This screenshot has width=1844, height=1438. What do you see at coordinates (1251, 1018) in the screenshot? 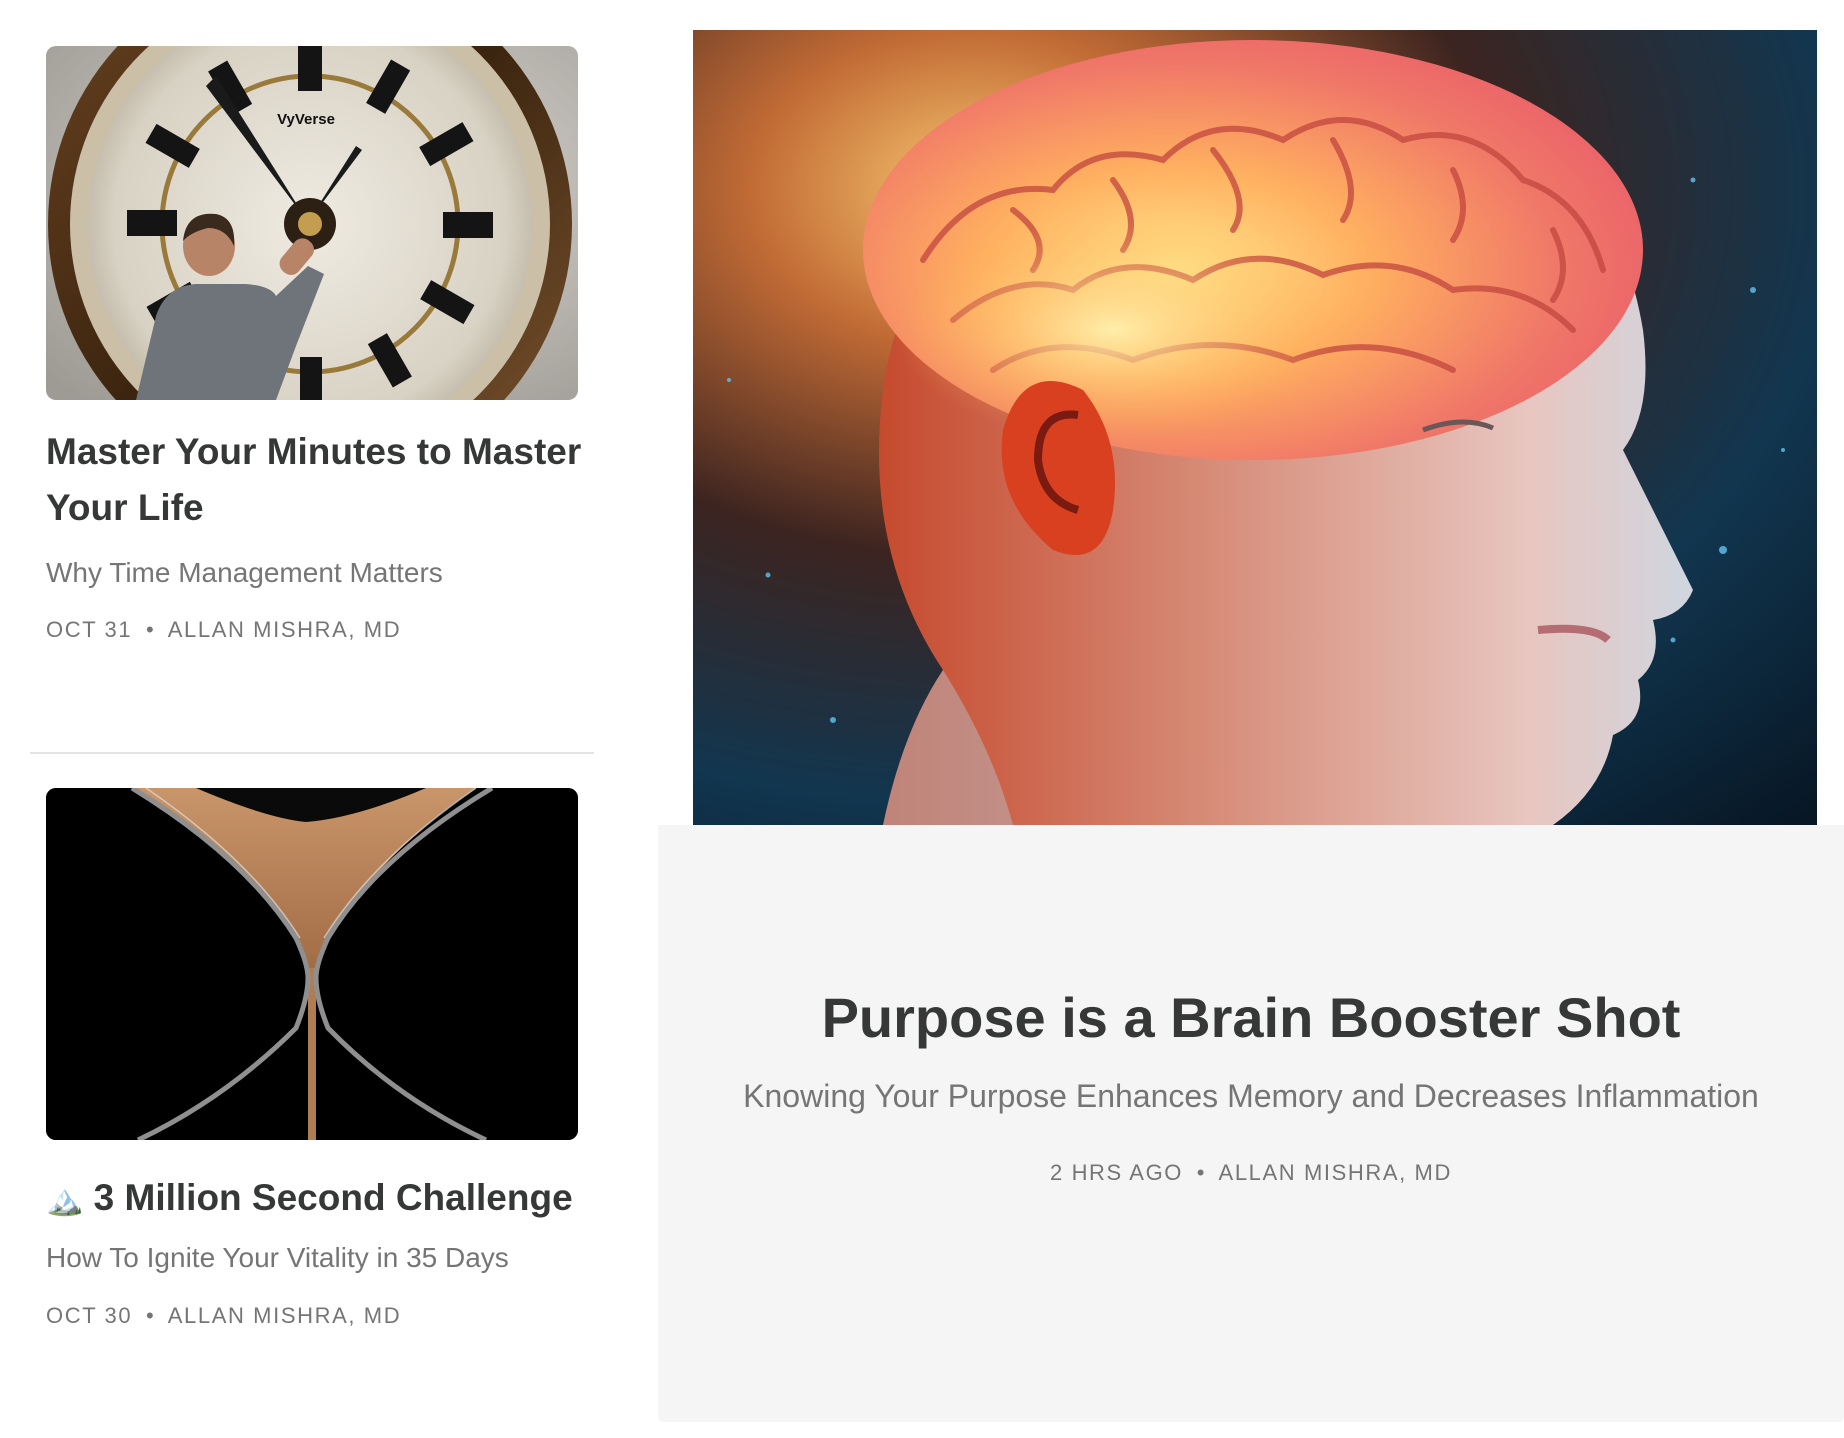
I see `featured-title: Purpose is a Brain Booster Shot` at bounding box center [1251, 1018].